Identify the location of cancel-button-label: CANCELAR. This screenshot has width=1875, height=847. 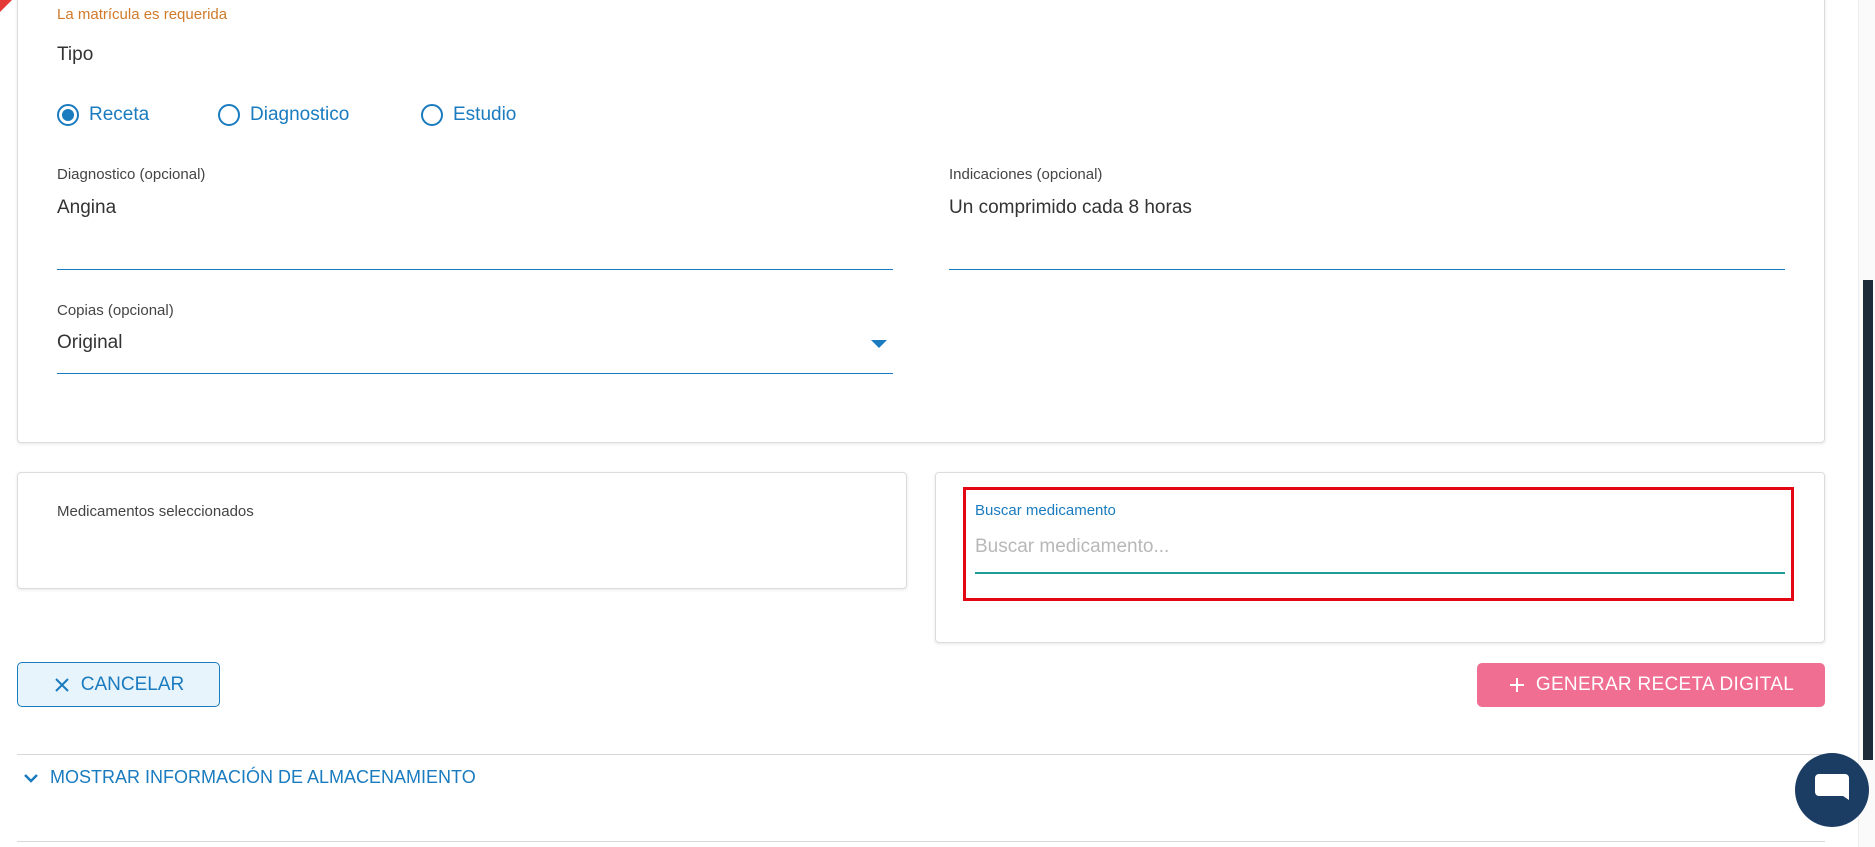
(132, 684).